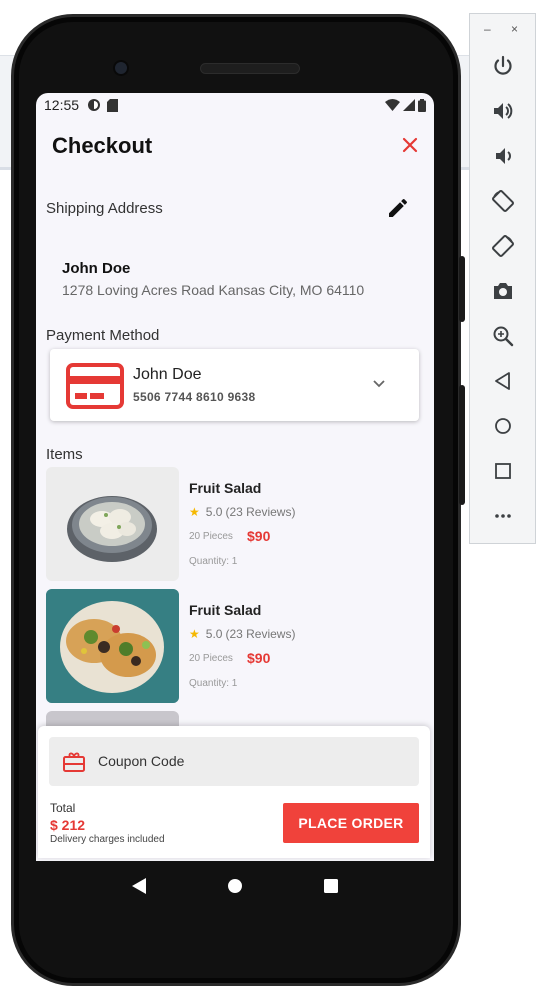 This screenshot has height=998, width=541. What do you see at coordinates (121, 68) in the screenshot?
I see `front-camera` at bounding box center [121, 68].